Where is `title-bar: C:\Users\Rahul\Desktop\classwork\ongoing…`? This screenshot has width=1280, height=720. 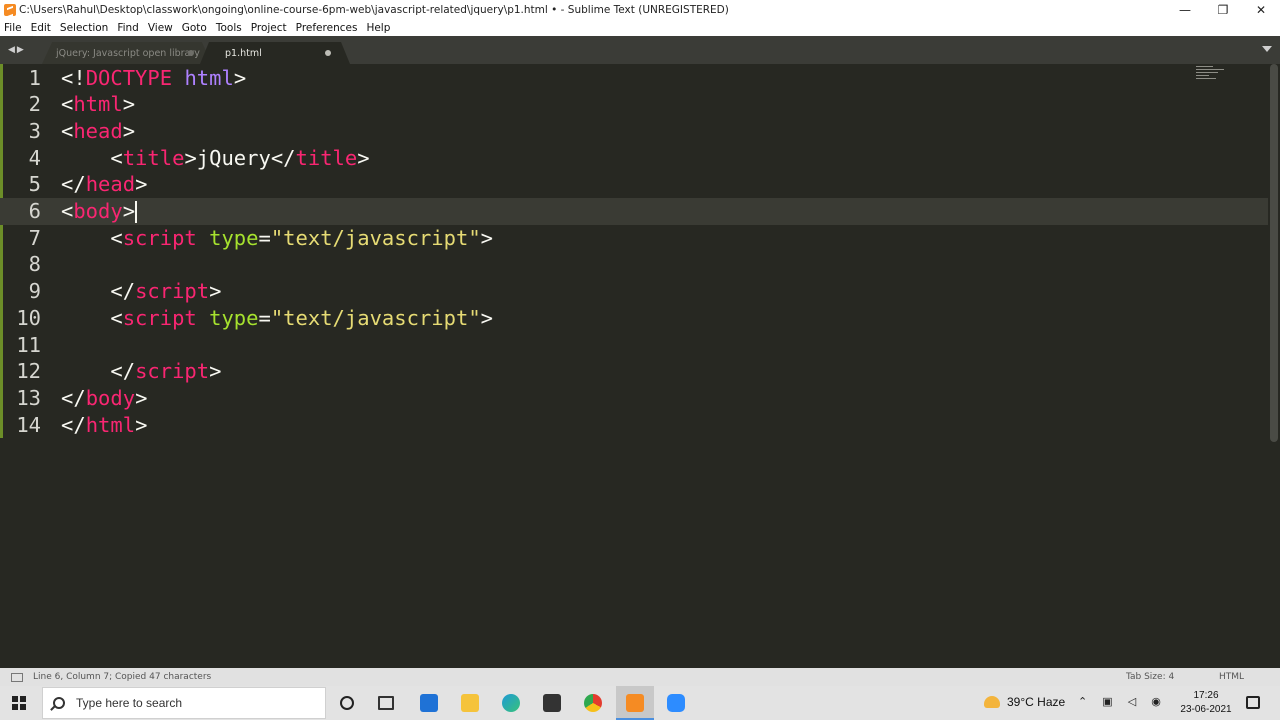 title-bar: C:\Users\Rahul\Desktop\classwork\ongoing… is located at coordinates (640, 9).